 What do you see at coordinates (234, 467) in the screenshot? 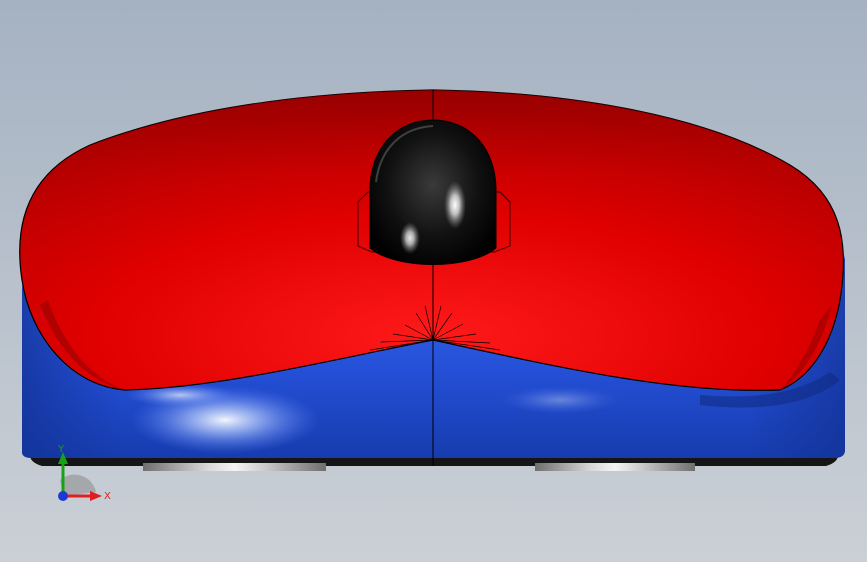
I see `foot-pad-left` at bounding box center [234, 467].